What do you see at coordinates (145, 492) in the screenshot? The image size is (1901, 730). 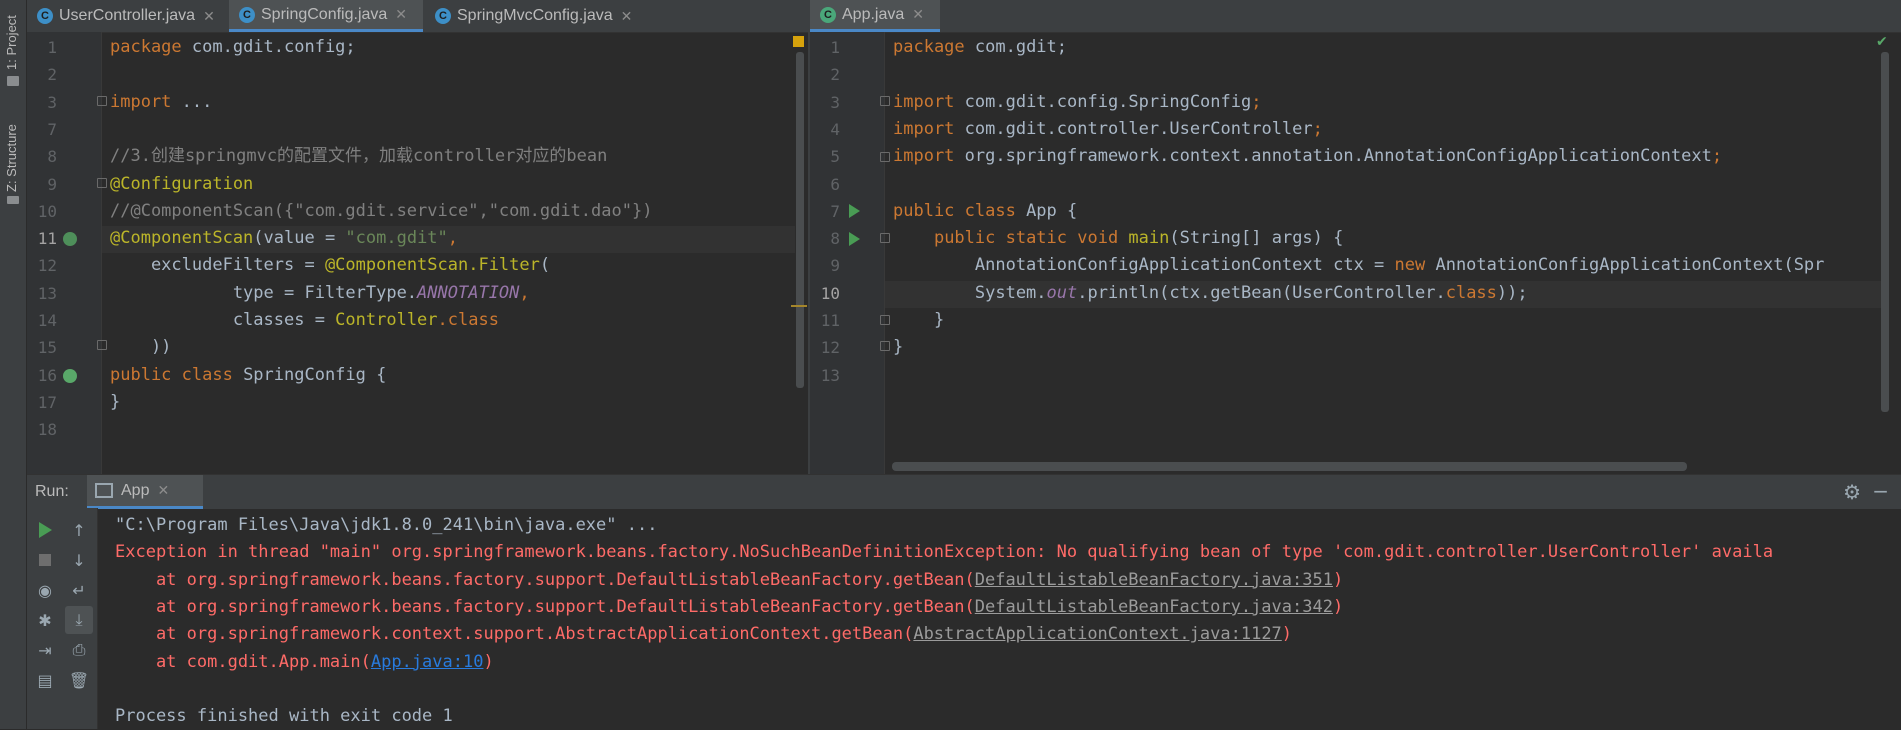 I see `run-tab-app: App ✕` at bounding box center [145, 492].